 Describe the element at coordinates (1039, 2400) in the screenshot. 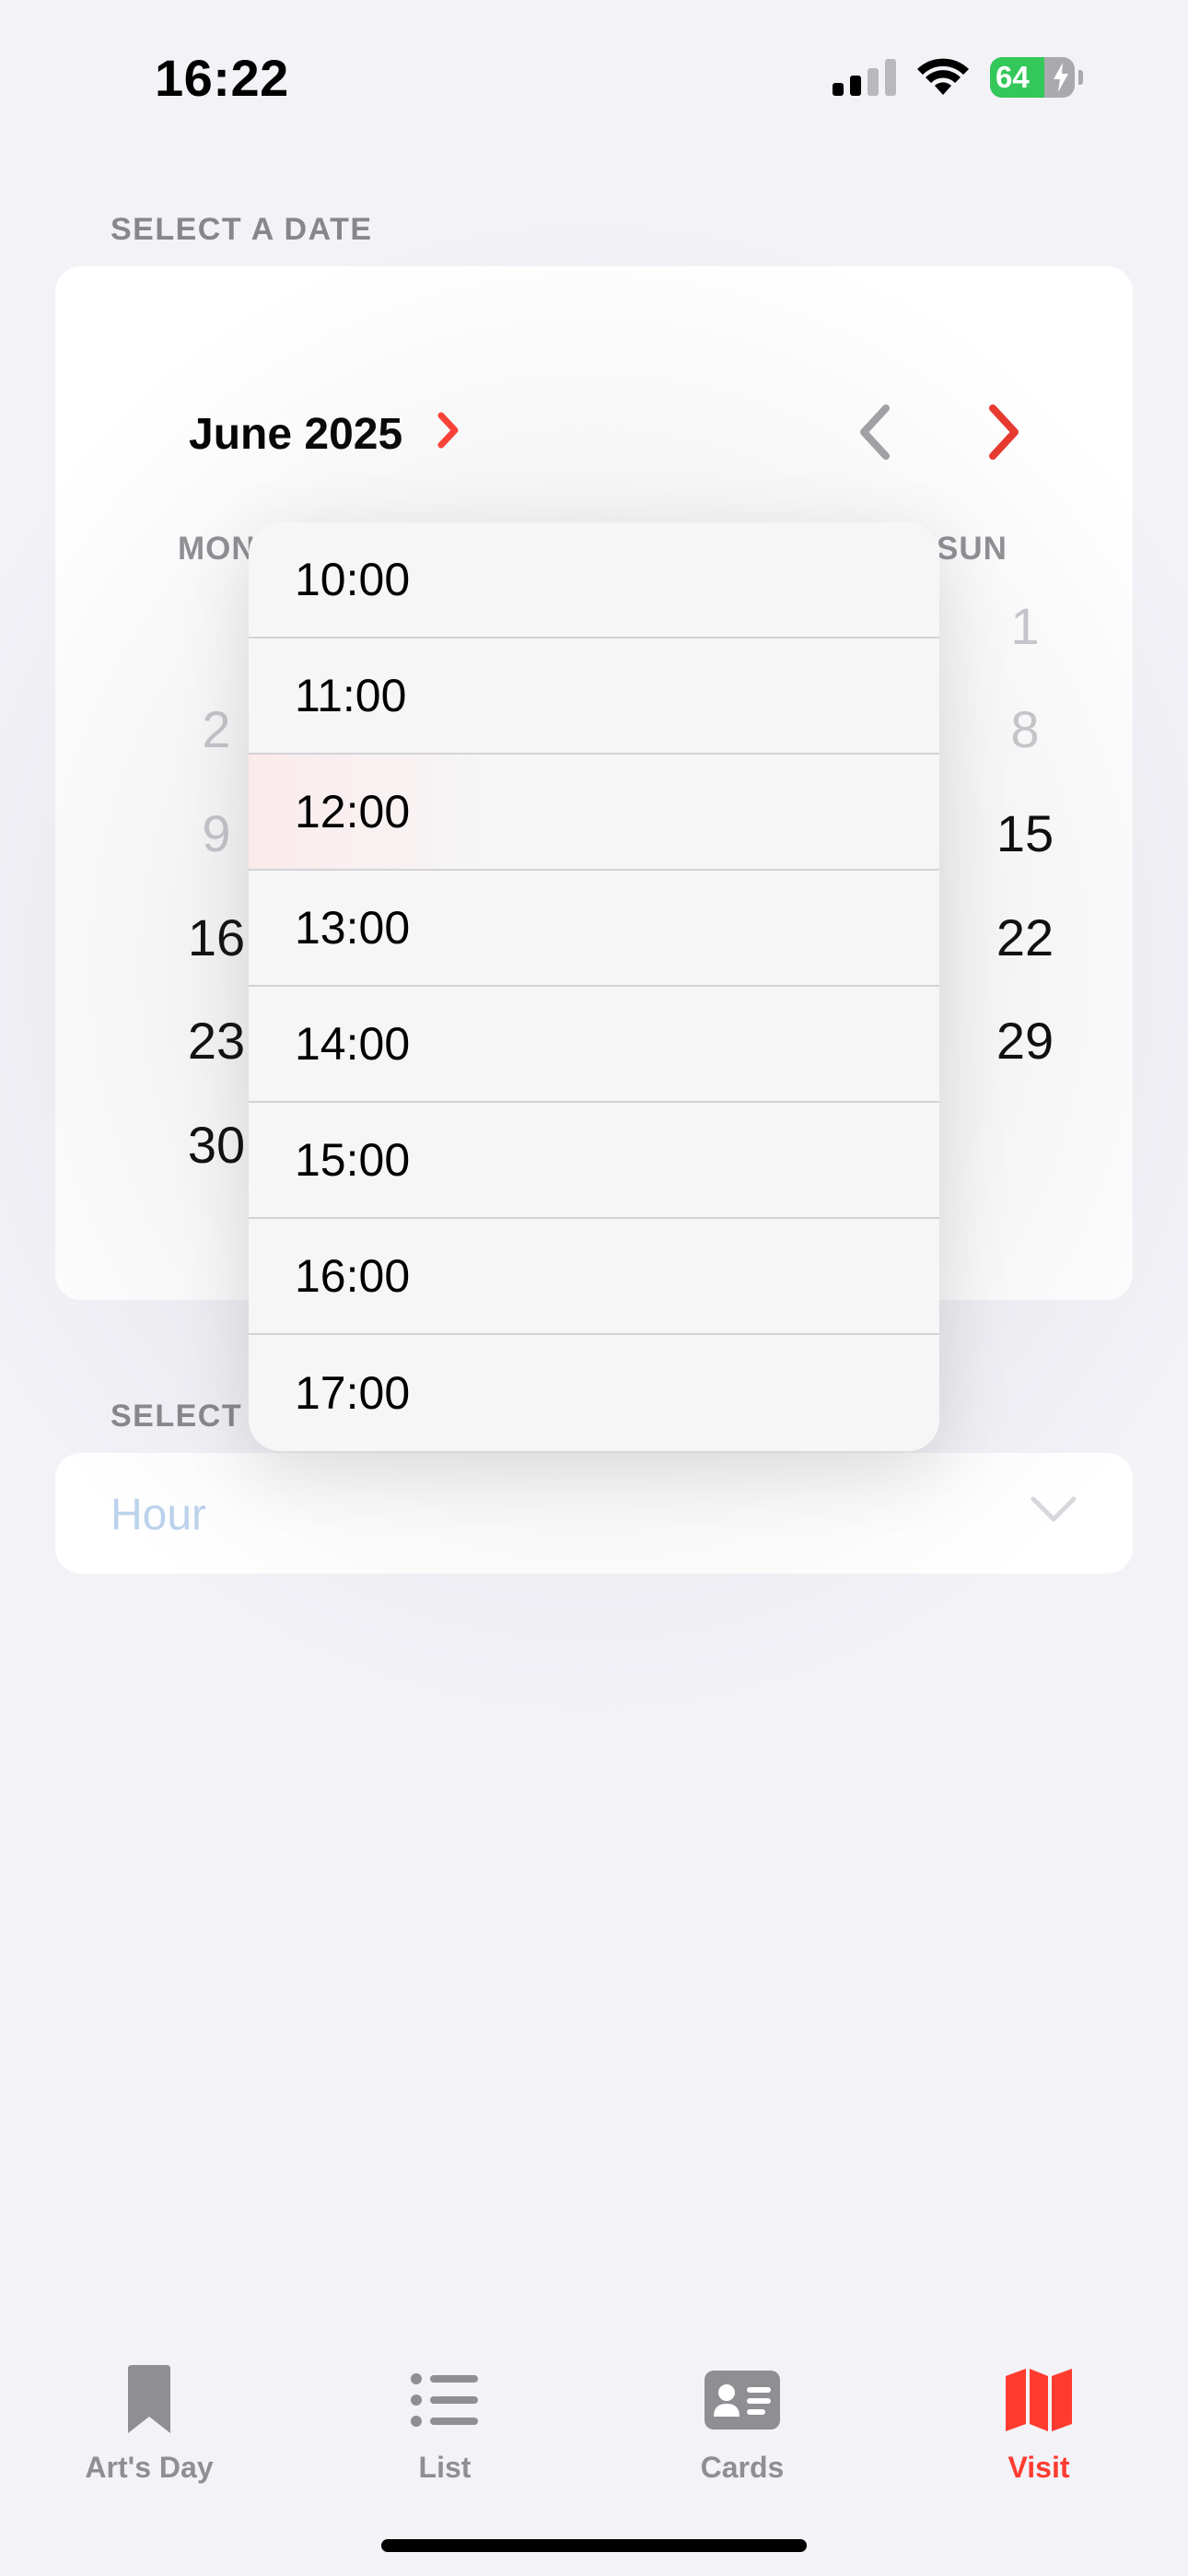

I see `map-icon` at that location.